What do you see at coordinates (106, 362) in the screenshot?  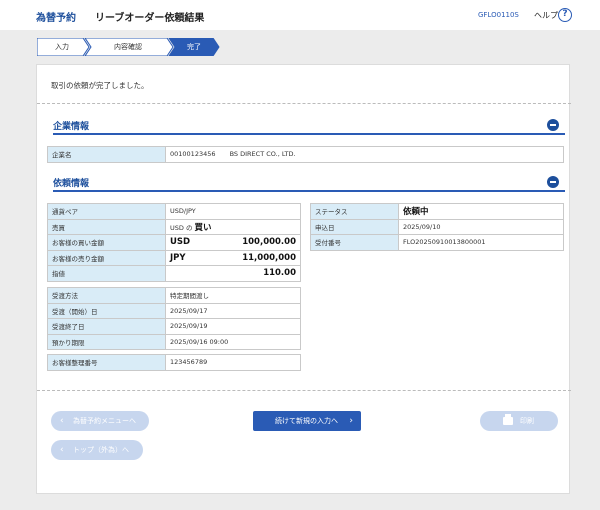 I see `customer-ref-label: お客様整理番号` at bounding box center [106, 362].